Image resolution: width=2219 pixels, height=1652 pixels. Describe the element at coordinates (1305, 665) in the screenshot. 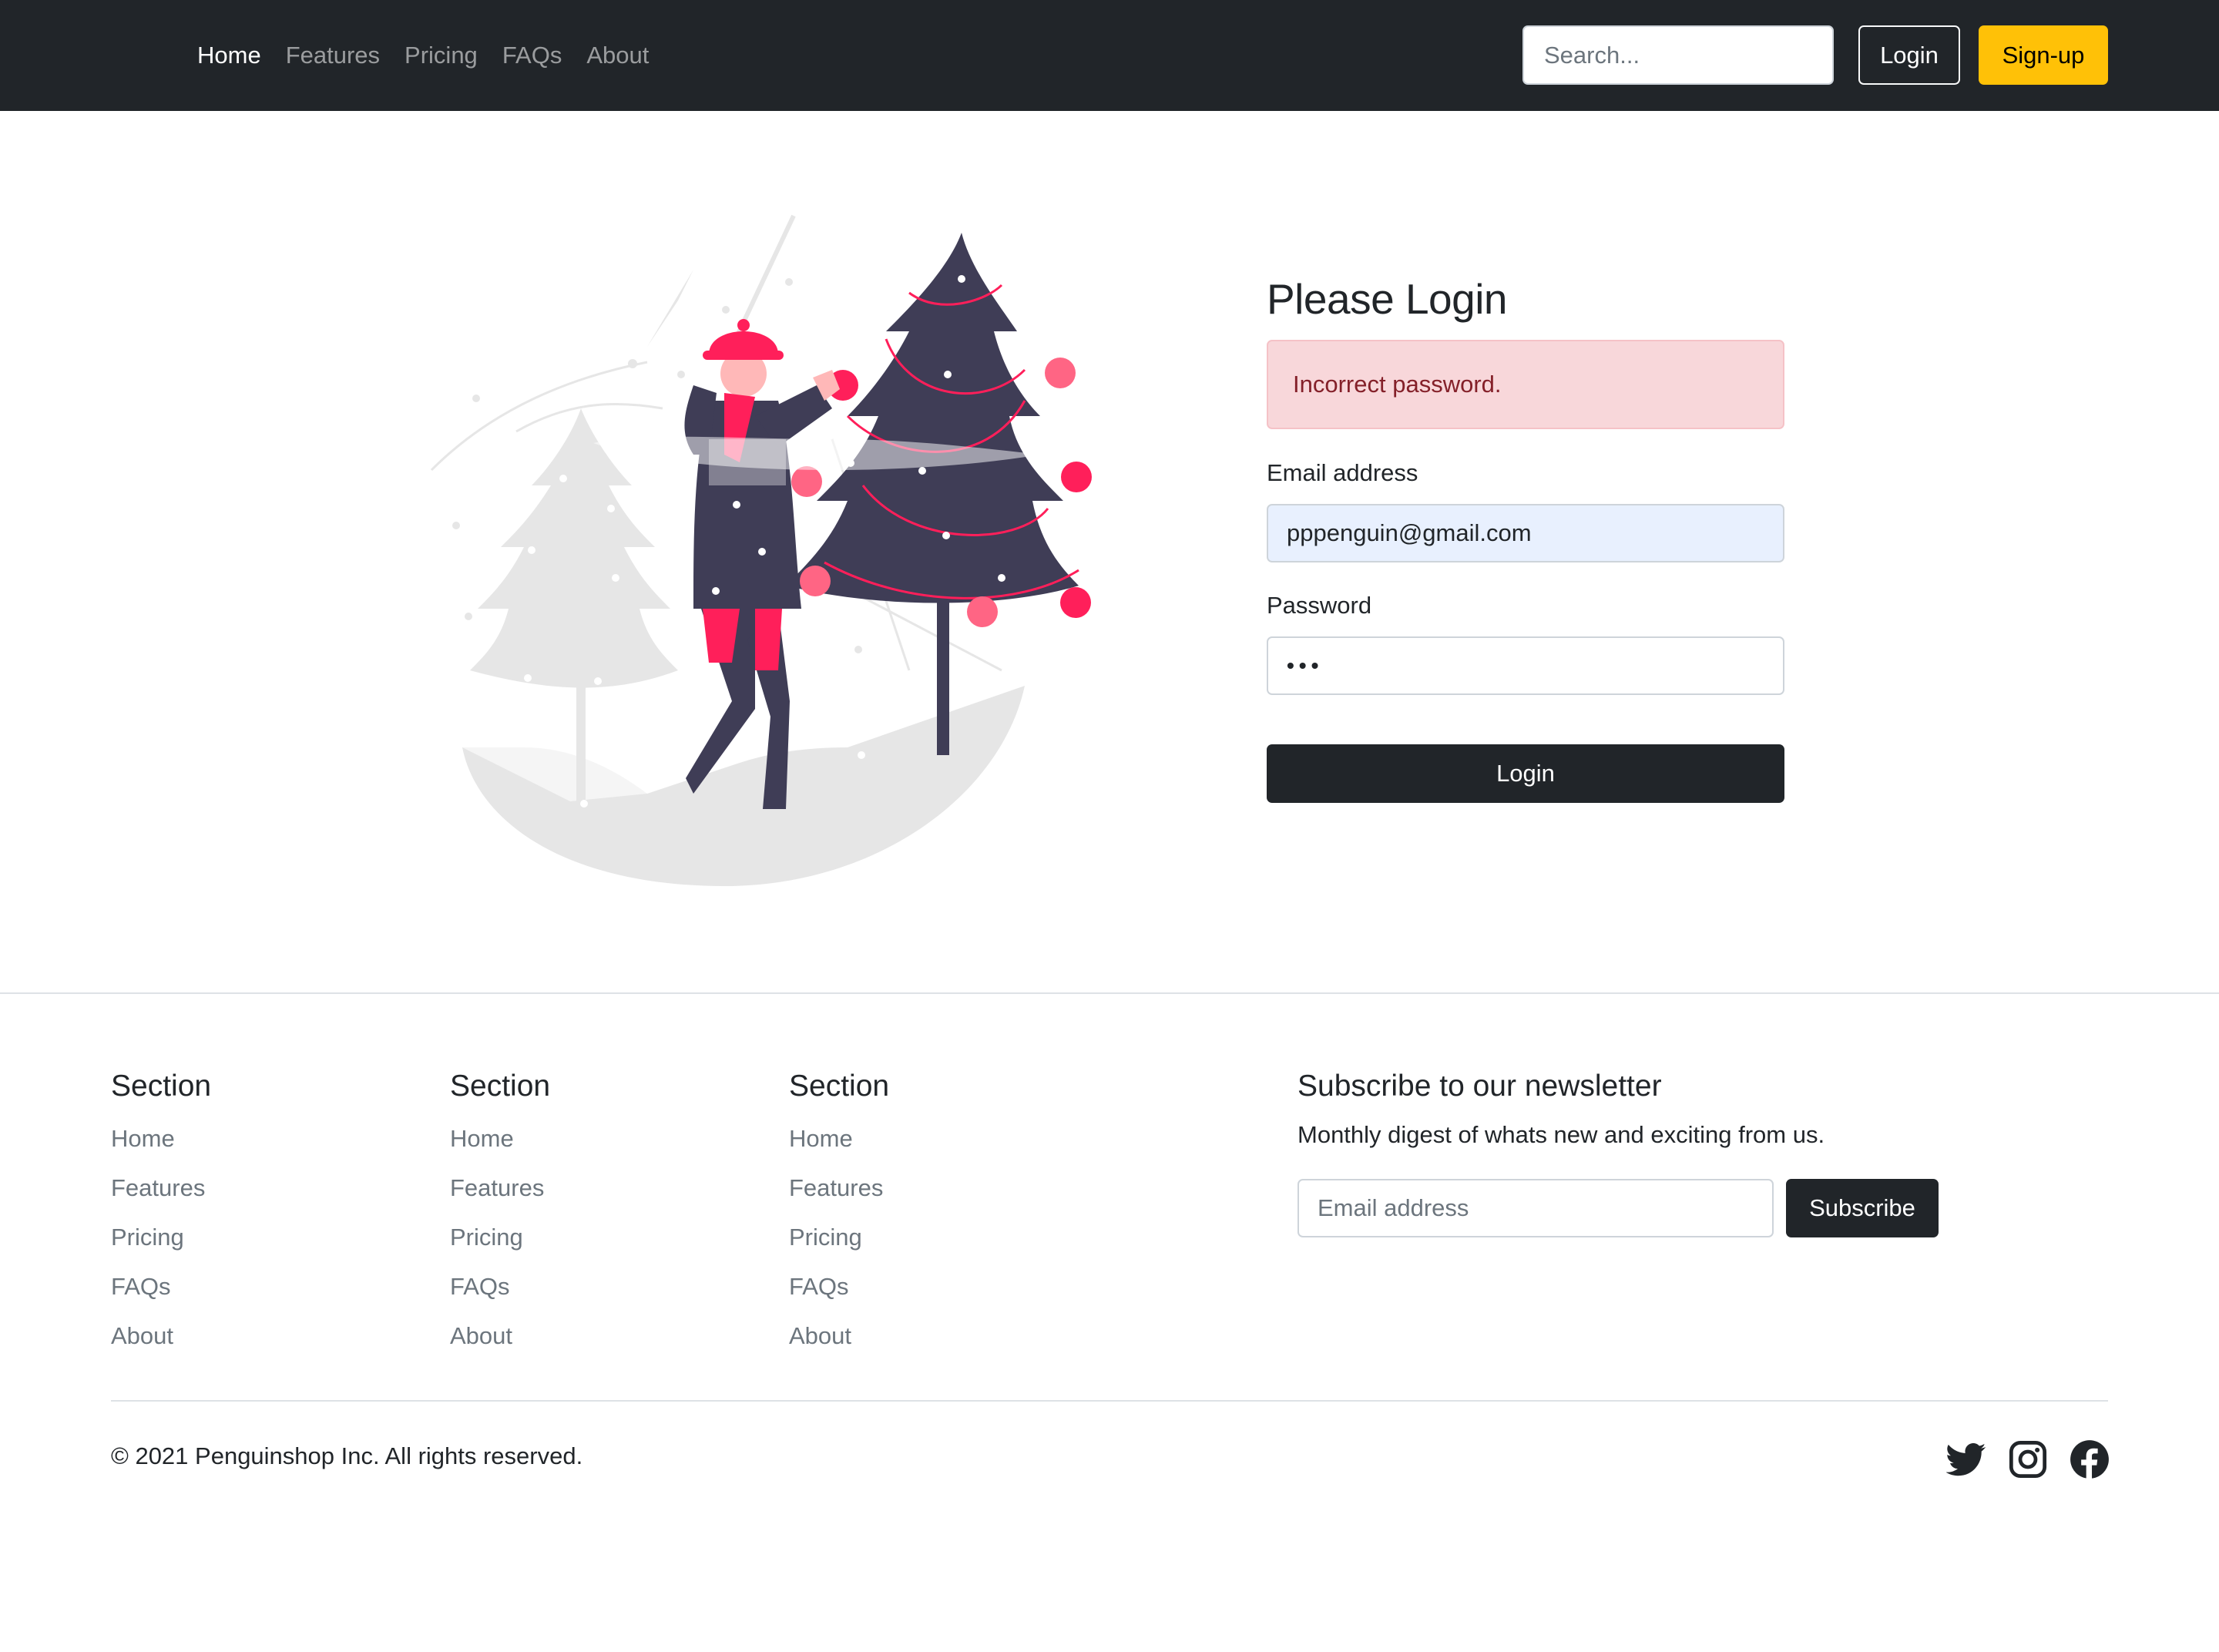

I see `password-mask: •••` at that location.